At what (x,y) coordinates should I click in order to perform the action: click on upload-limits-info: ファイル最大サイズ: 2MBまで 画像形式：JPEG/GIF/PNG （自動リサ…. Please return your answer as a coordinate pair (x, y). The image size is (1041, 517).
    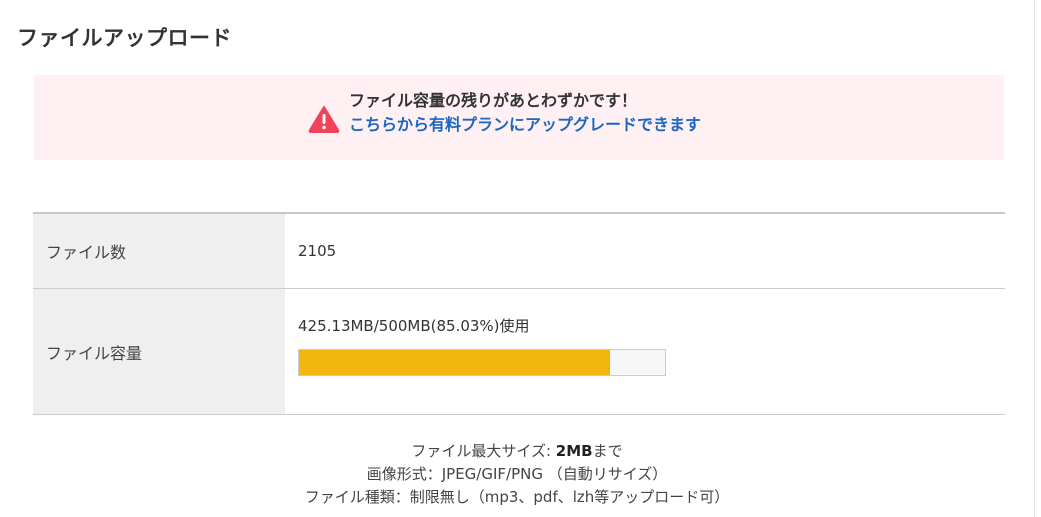
    Looking at the image, I should click on (517, 474).